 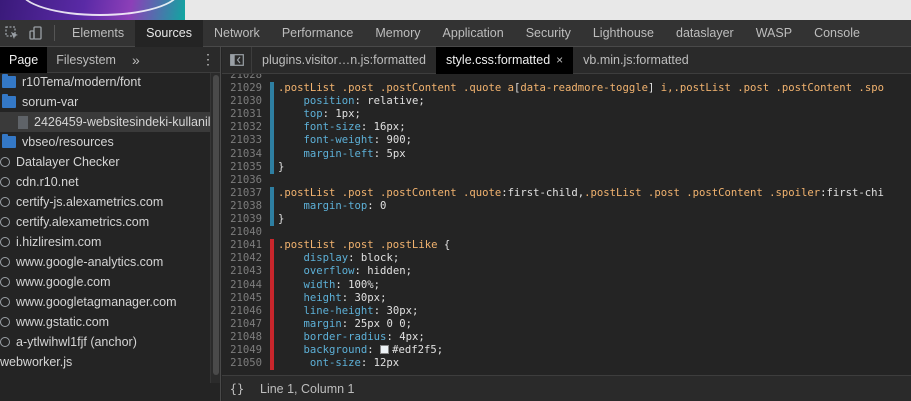 What do you see at coordinates (24, 60) in the screenshot?
I see `tab-page: Page` at bounding box center [24, 60].